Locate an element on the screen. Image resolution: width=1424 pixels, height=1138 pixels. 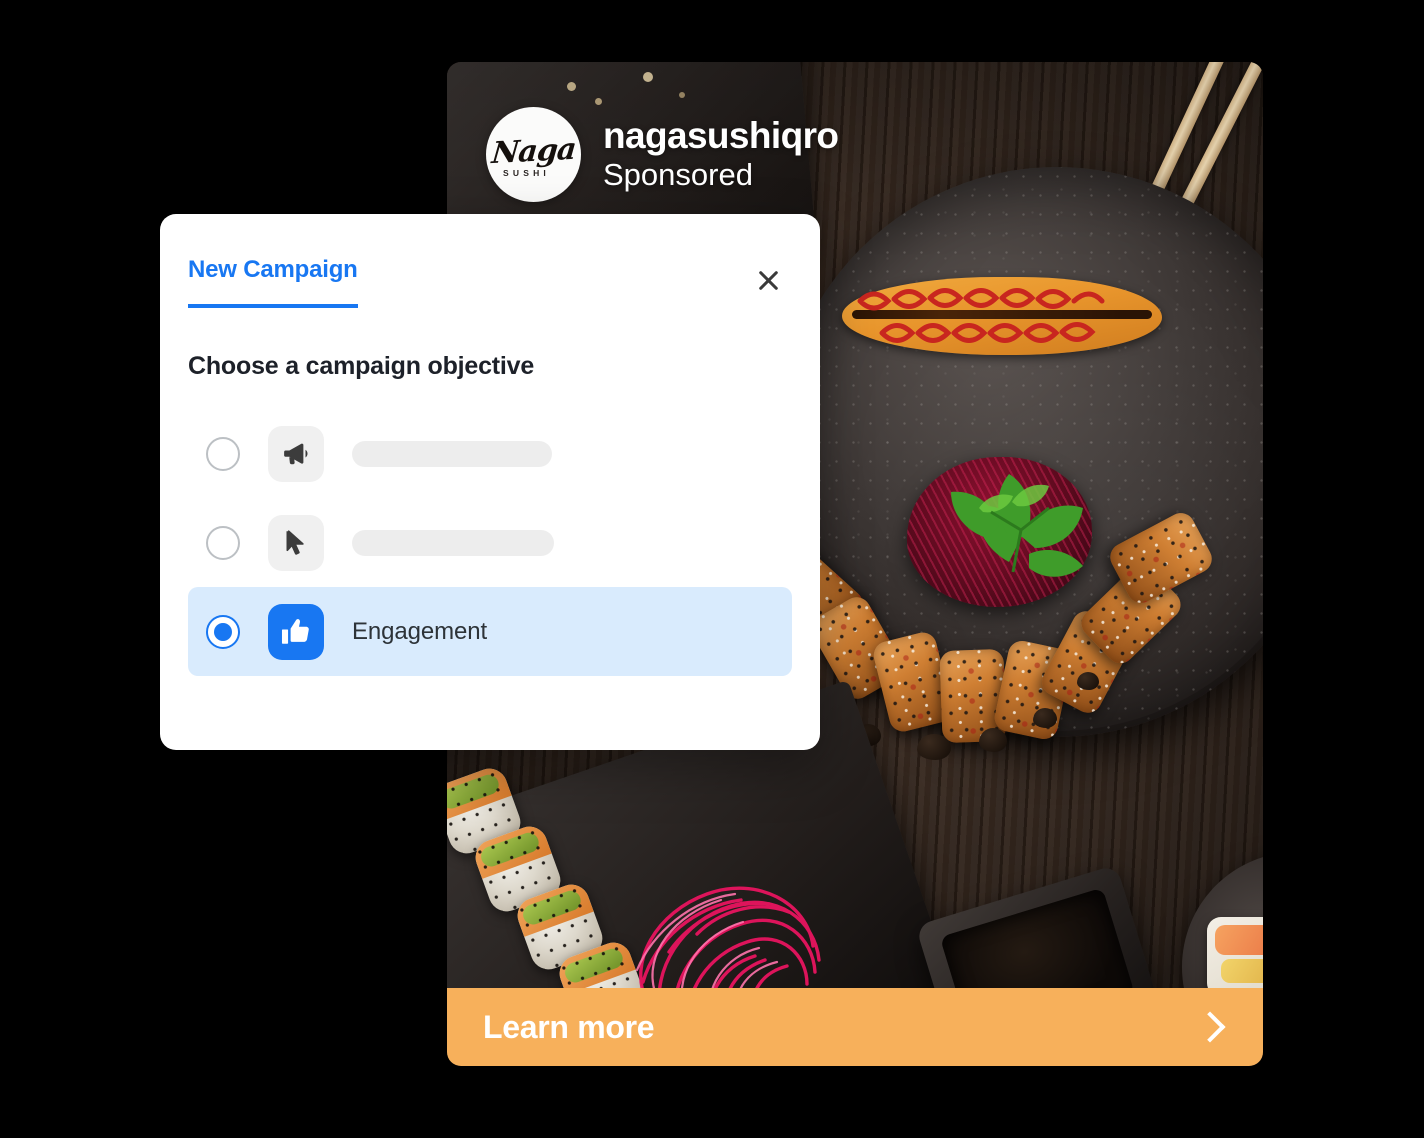
thumbs-up-icon is located at coordinates (296, 631).